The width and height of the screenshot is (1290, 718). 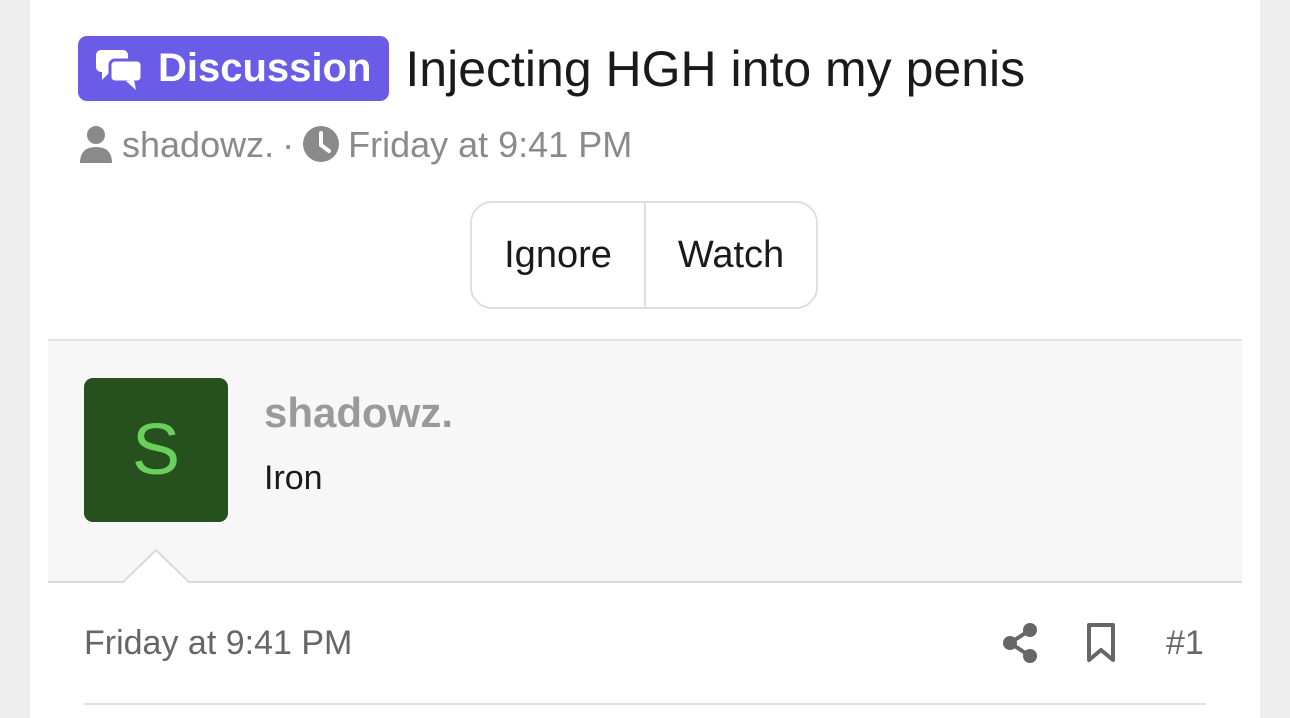 I want to click on ignore-button: Ignore, so click(x=559, y=255).